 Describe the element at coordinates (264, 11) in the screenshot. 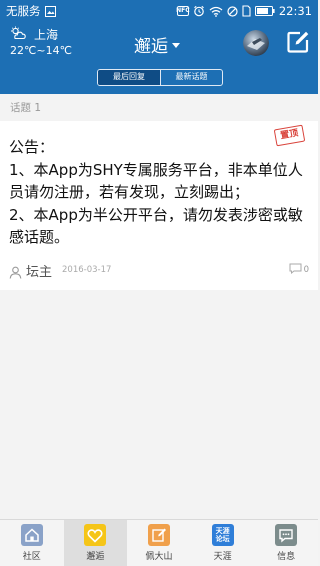

I see `battery-icon` at that location.